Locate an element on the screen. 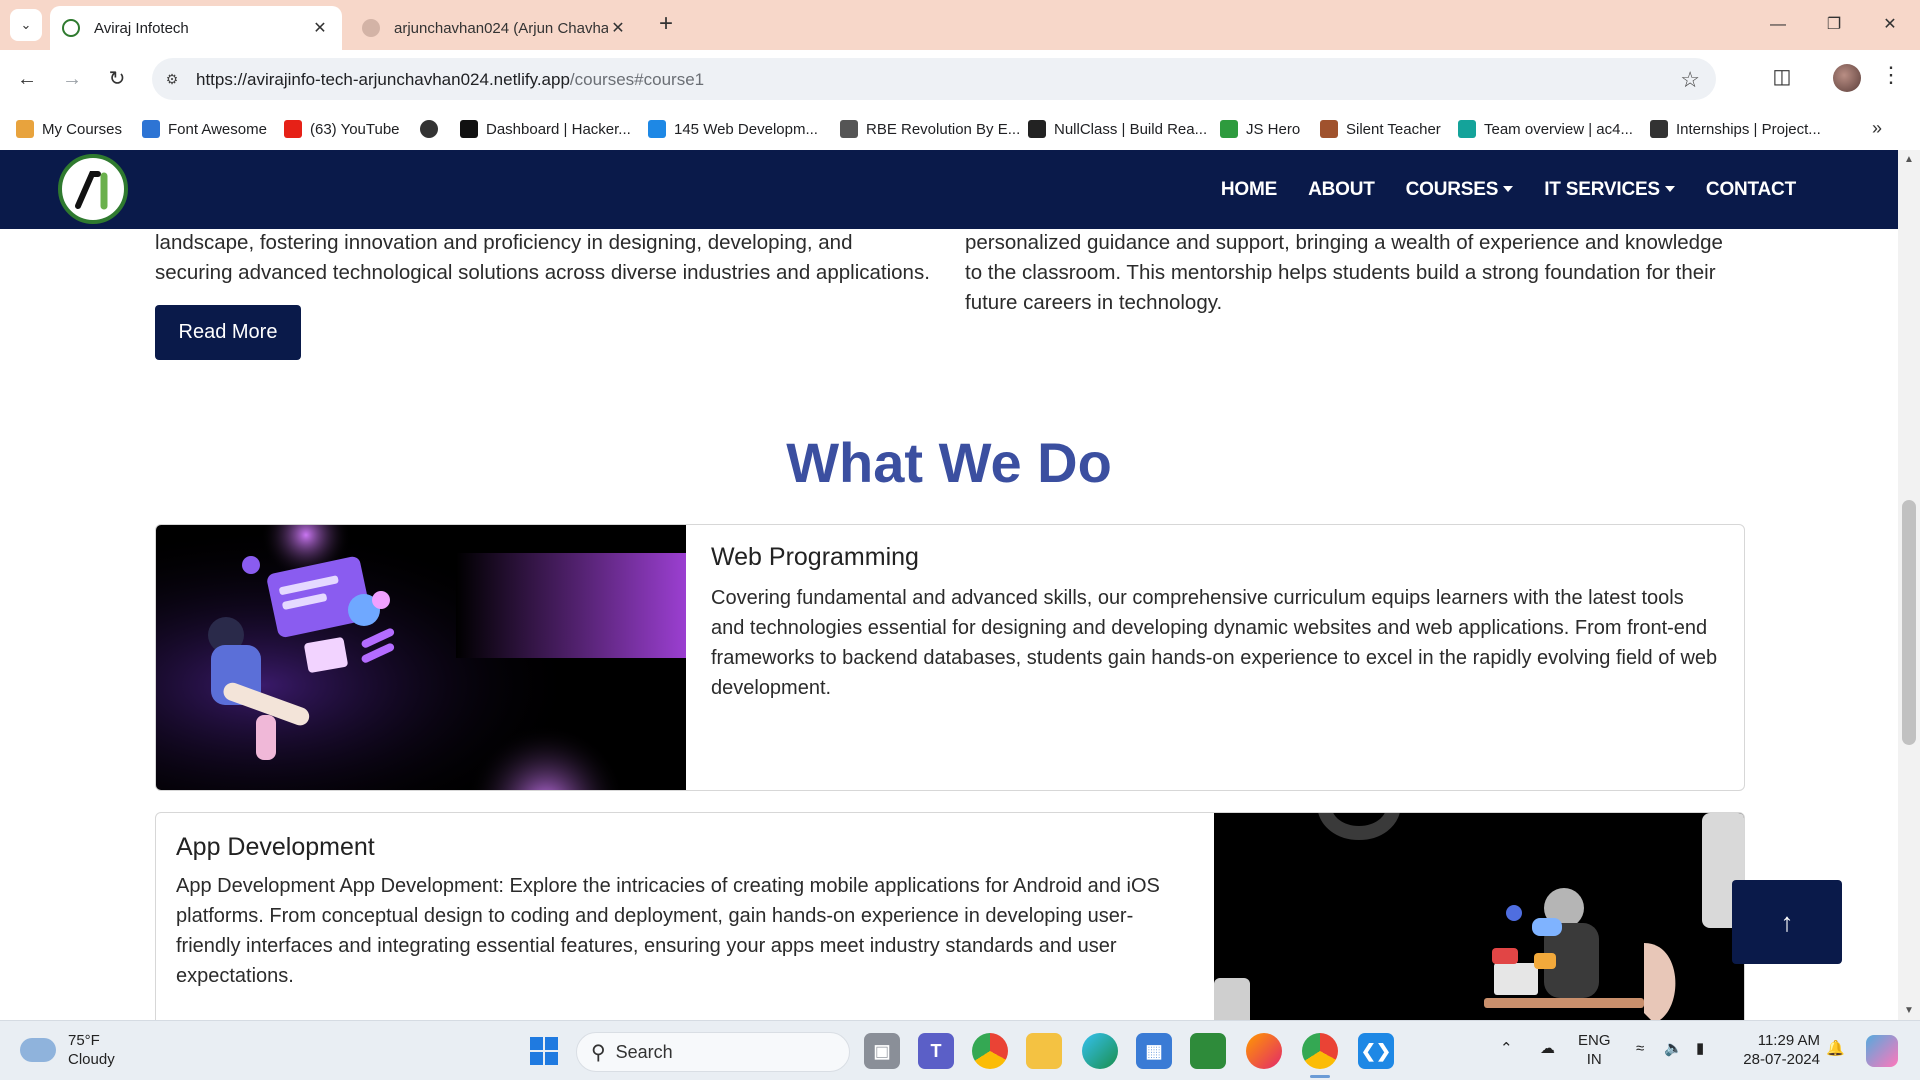  site-info-icon: ⚙ is located at coordinates (172, 79).